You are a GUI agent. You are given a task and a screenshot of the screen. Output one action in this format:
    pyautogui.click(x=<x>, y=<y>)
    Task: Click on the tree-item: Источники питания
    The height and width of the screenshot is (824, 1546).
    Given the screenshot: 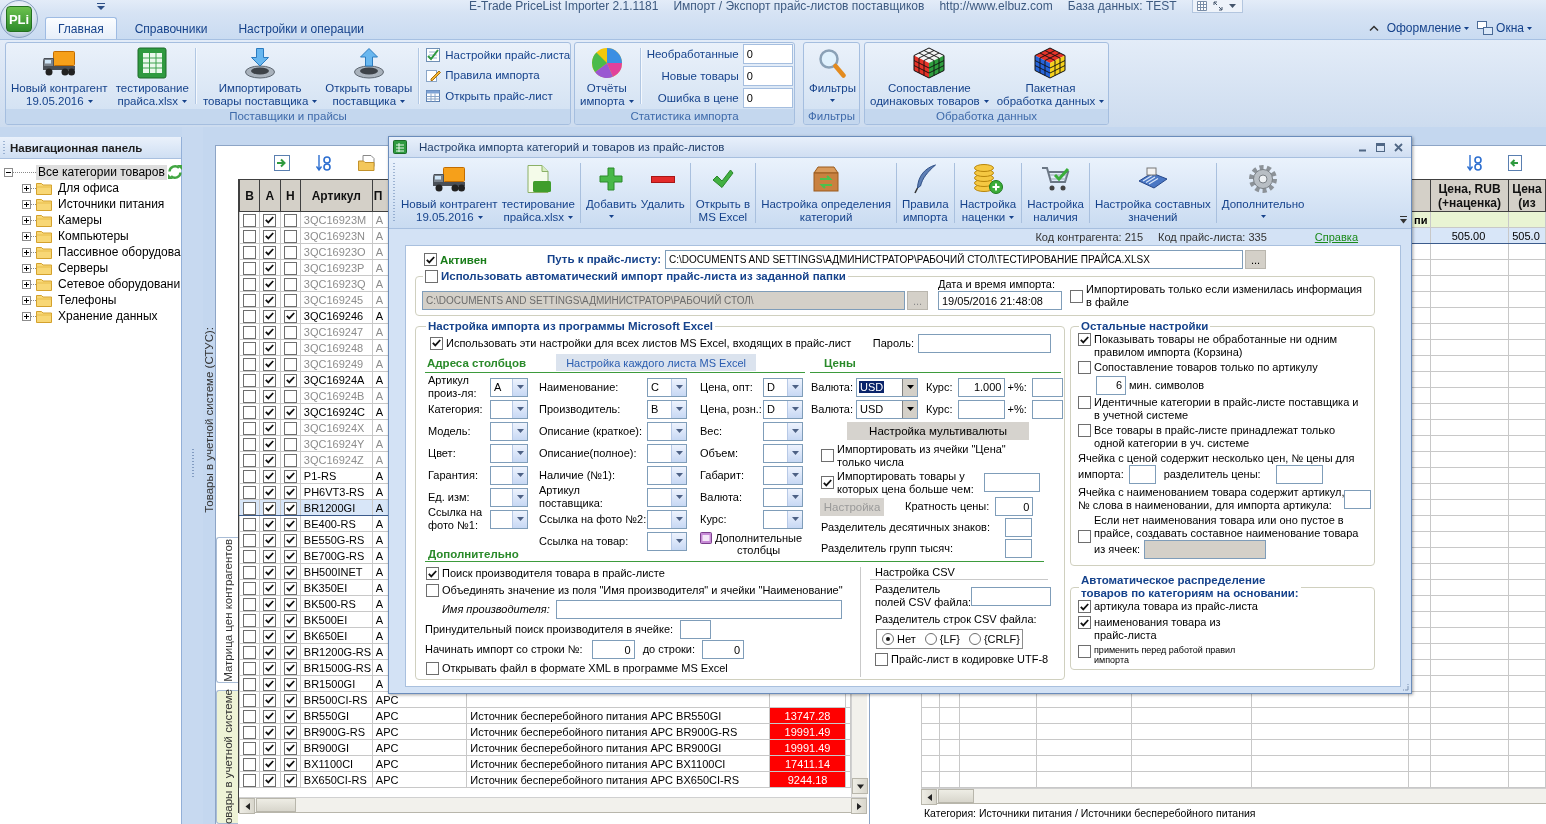 What is the action you would take?
    pyautogui.click(x=111, y=204)
    